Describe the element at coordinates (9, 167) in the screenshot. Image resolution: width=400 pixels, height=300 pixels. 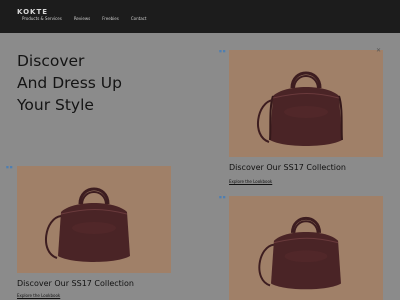
I see `tile-label-left: ■ ■` at that location.